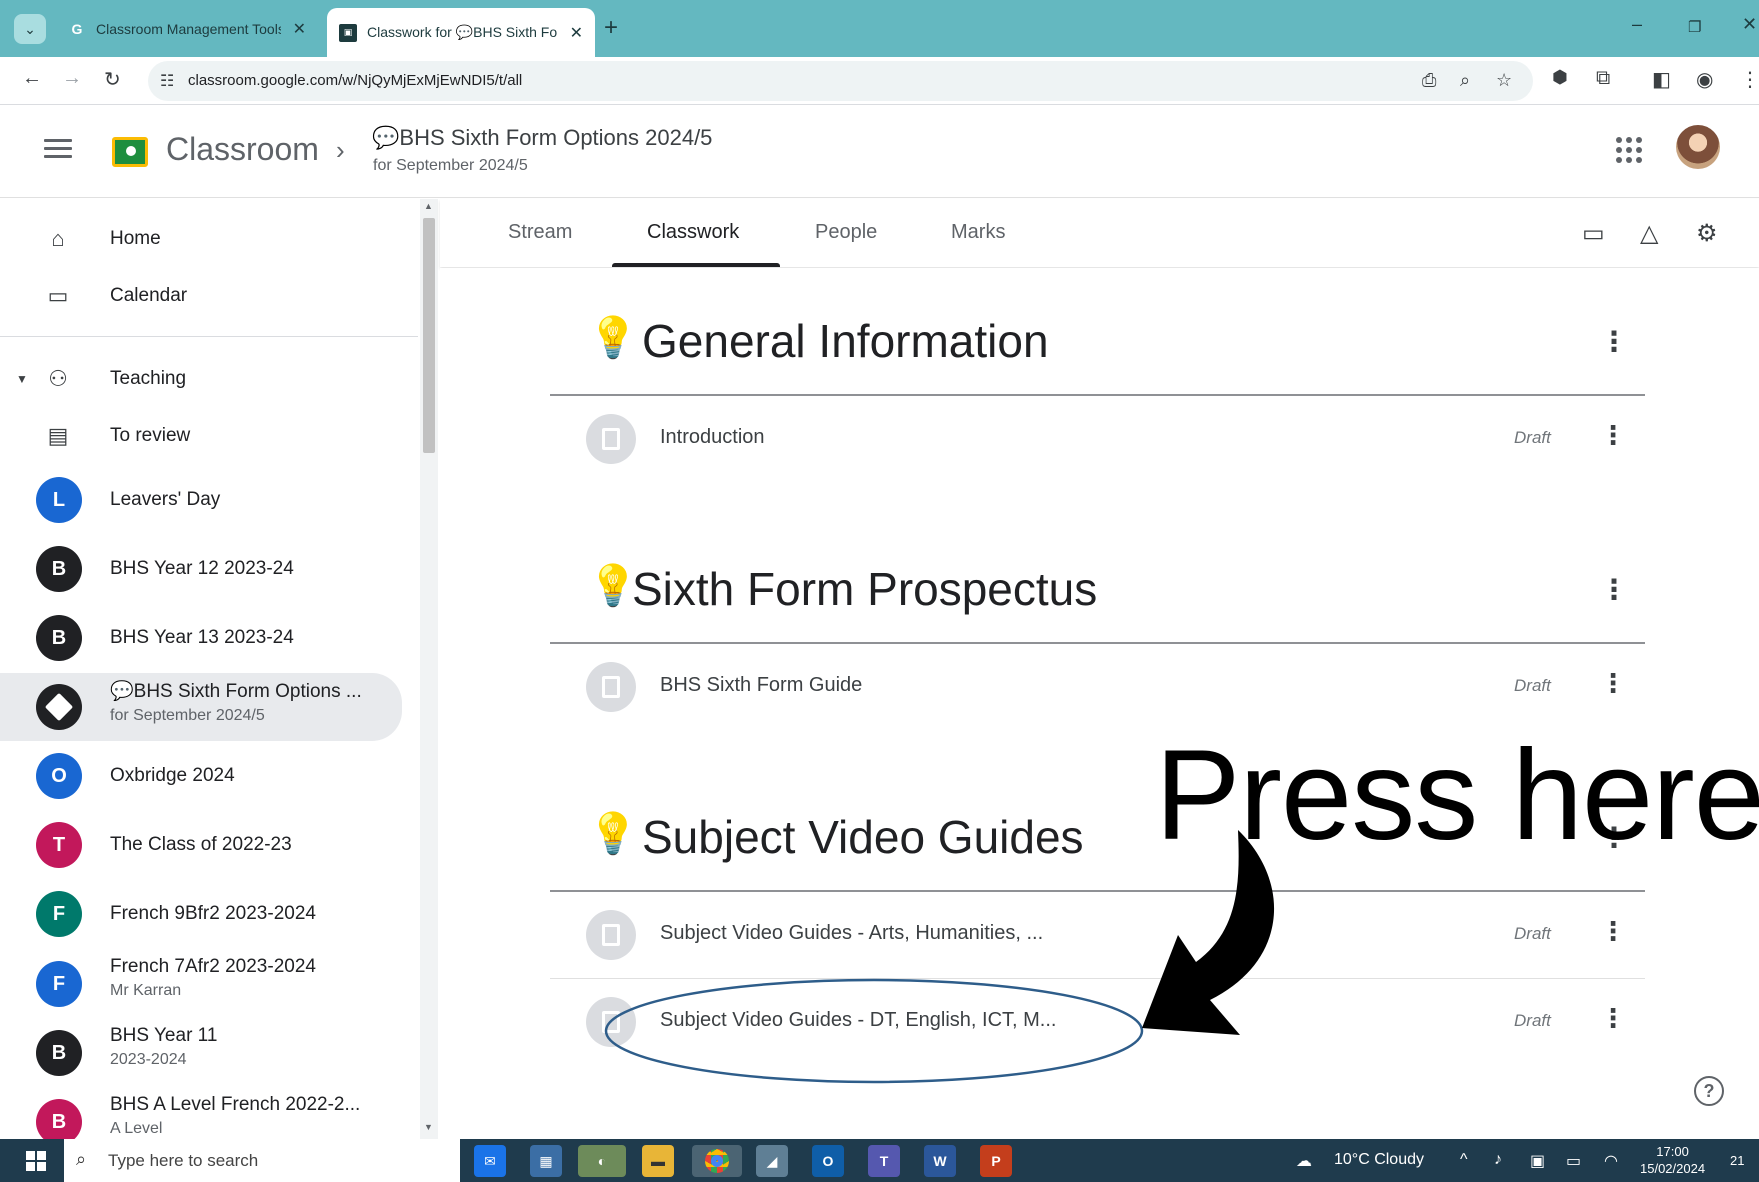 This screenshot has width=1759, height=1182. I want to click on browser-tab-2: ▣ Classwork for 💬BHS Sixth Form ✕, so click(461, 32).